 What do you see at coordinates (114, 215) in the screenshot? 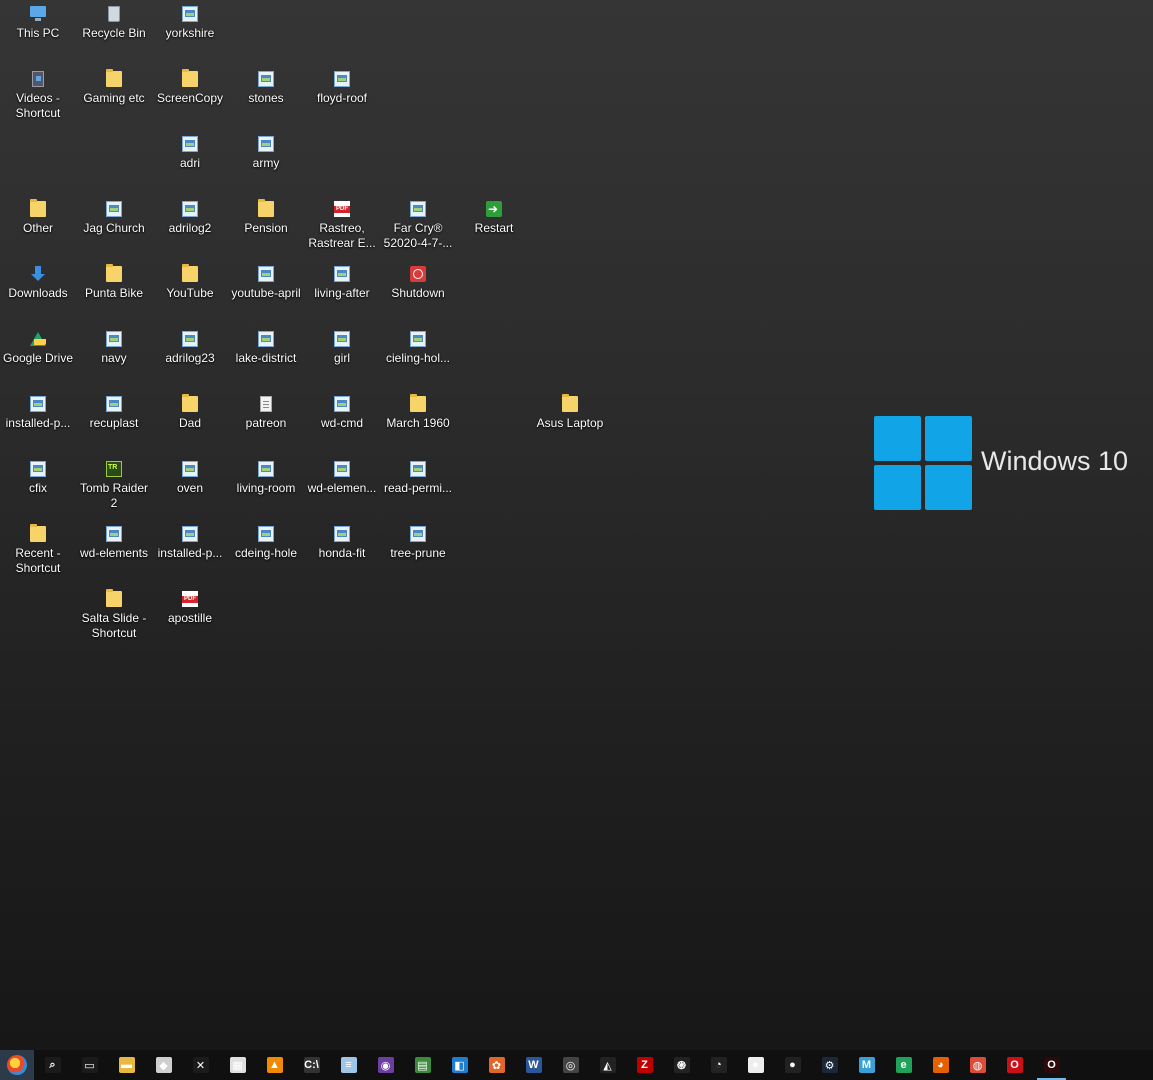
I see `desktop-icon: Jag Church` at bounding box center [114, 215].